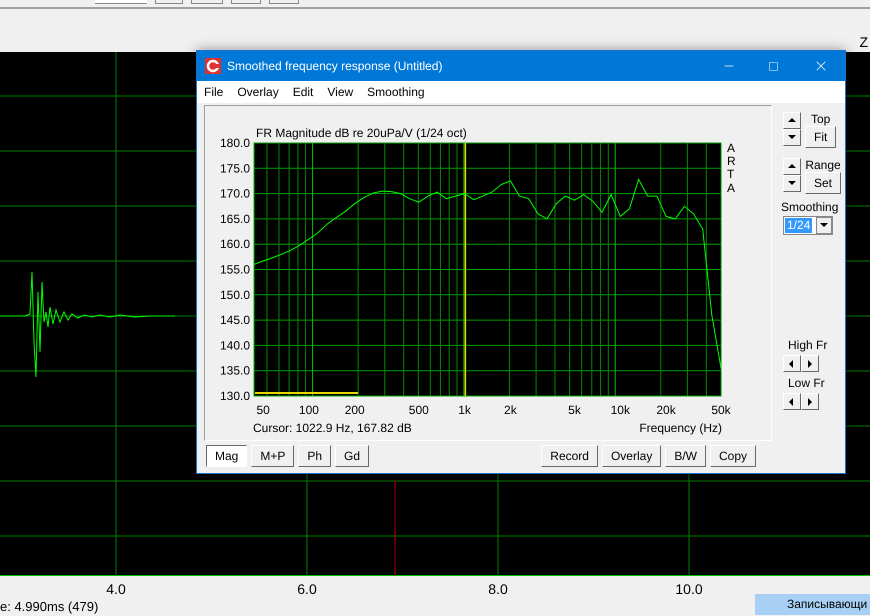 This screenshot has width=870, height=616. What do you see at coordinates (235, 244) in the screenshot?
I see `y-tick-label: 160.0` at bounding box center [235, 244].